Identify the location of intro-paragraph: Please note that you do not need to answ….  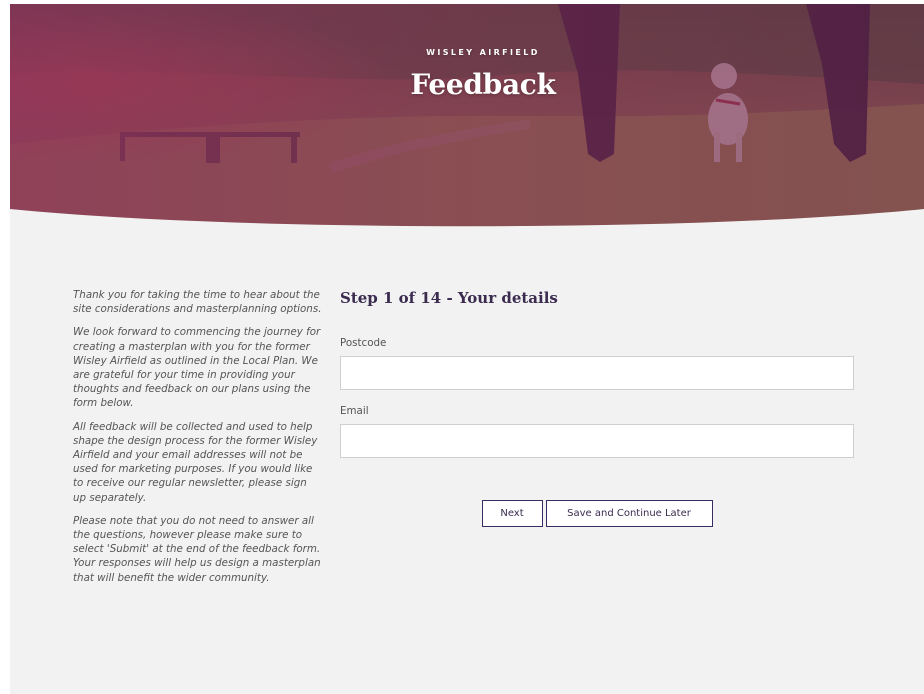
(197, 549).